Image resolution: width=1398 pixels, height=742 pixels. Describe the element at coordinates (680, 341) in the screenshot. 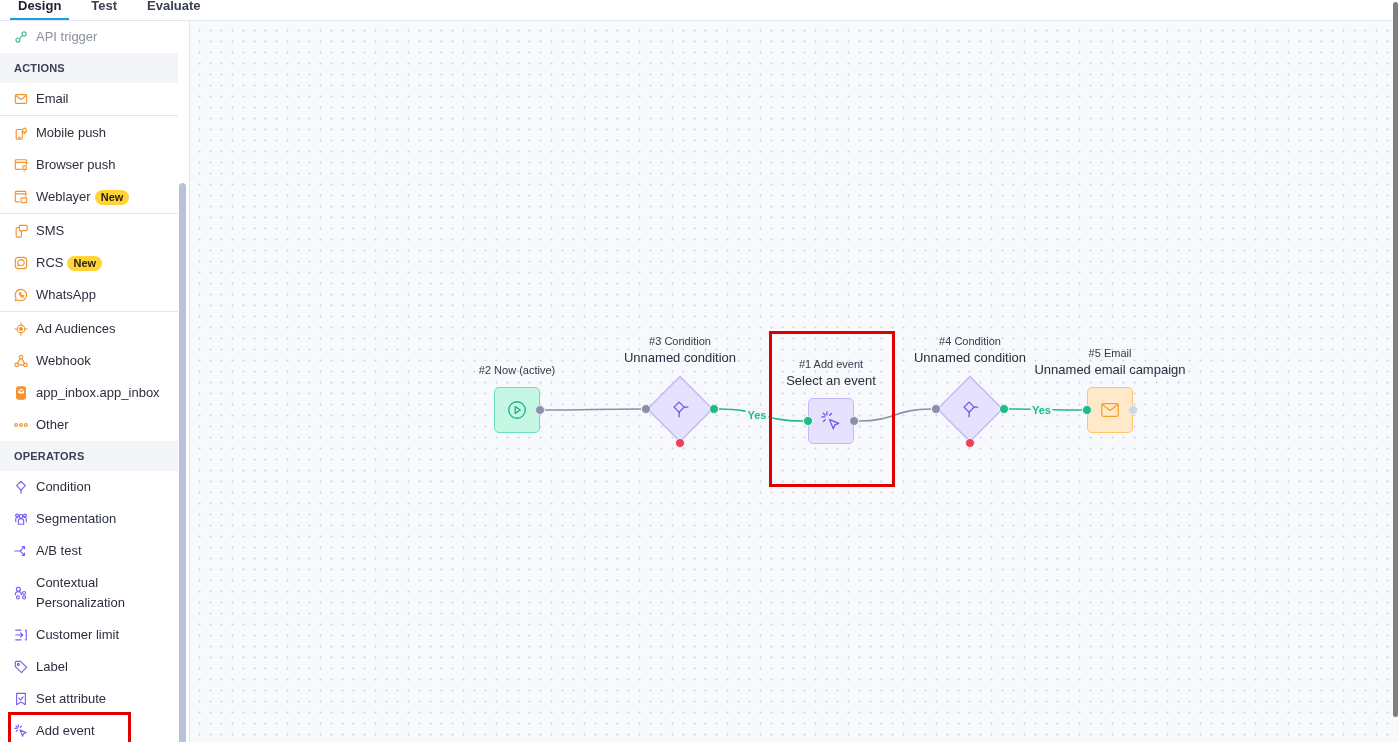

I see `node-caption: #3 Condition` at that location.